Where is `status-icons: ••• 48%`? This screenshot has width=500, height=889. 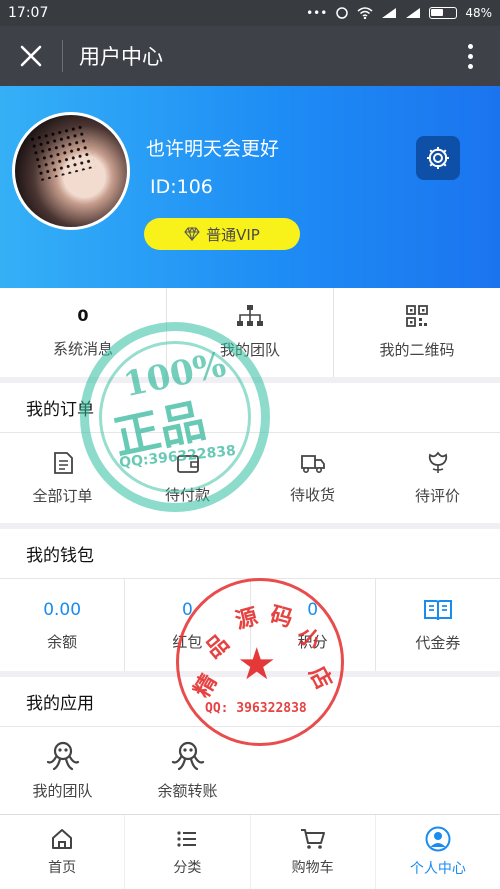
status-icons: ••• 48% is located at coordinates (399, 13).